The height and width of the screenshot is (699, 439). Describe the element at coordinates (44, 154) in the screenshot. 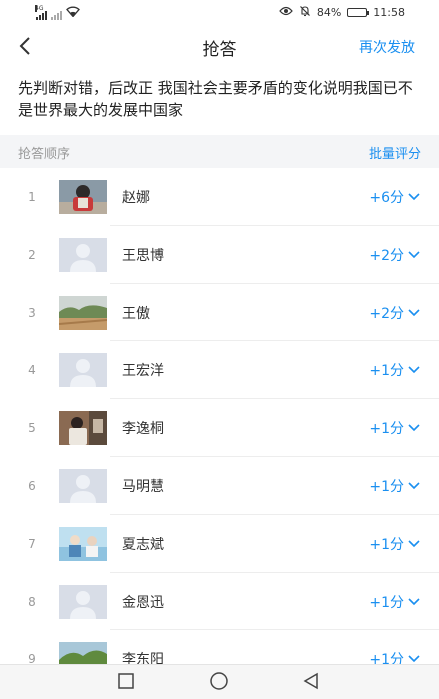

I see `section-title: 抢答顺序` at that location.